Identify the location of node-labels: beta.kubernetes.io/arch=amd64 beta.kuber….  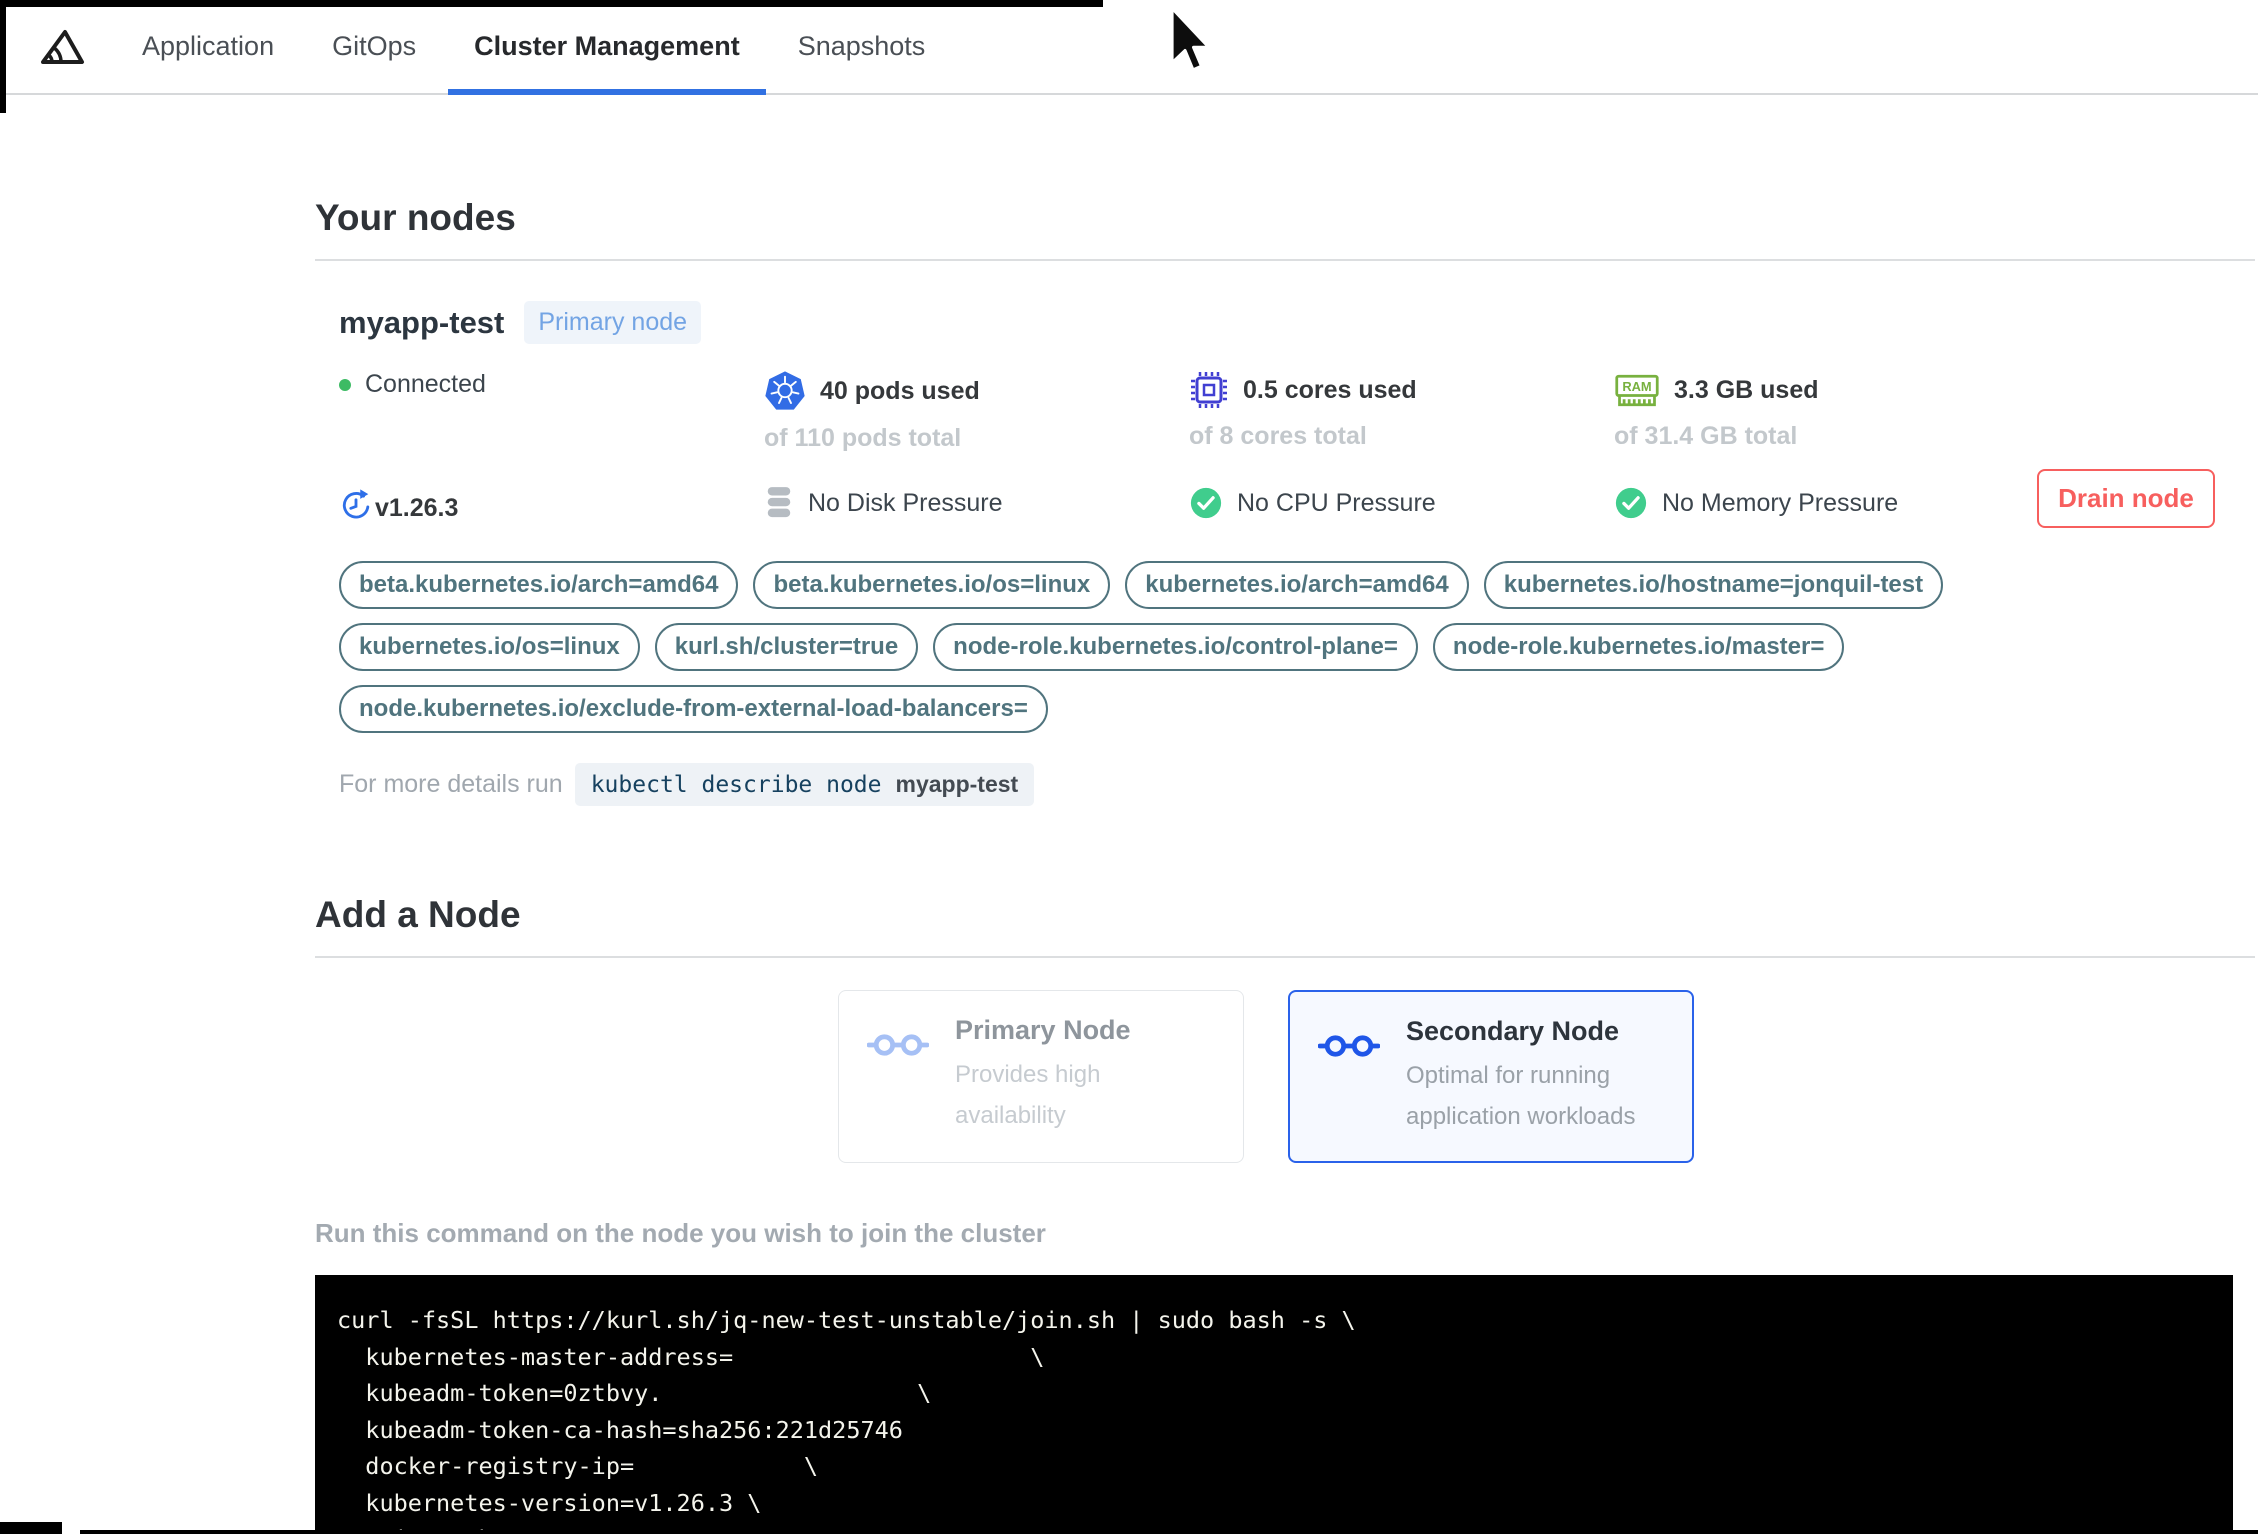
(1189, 647).